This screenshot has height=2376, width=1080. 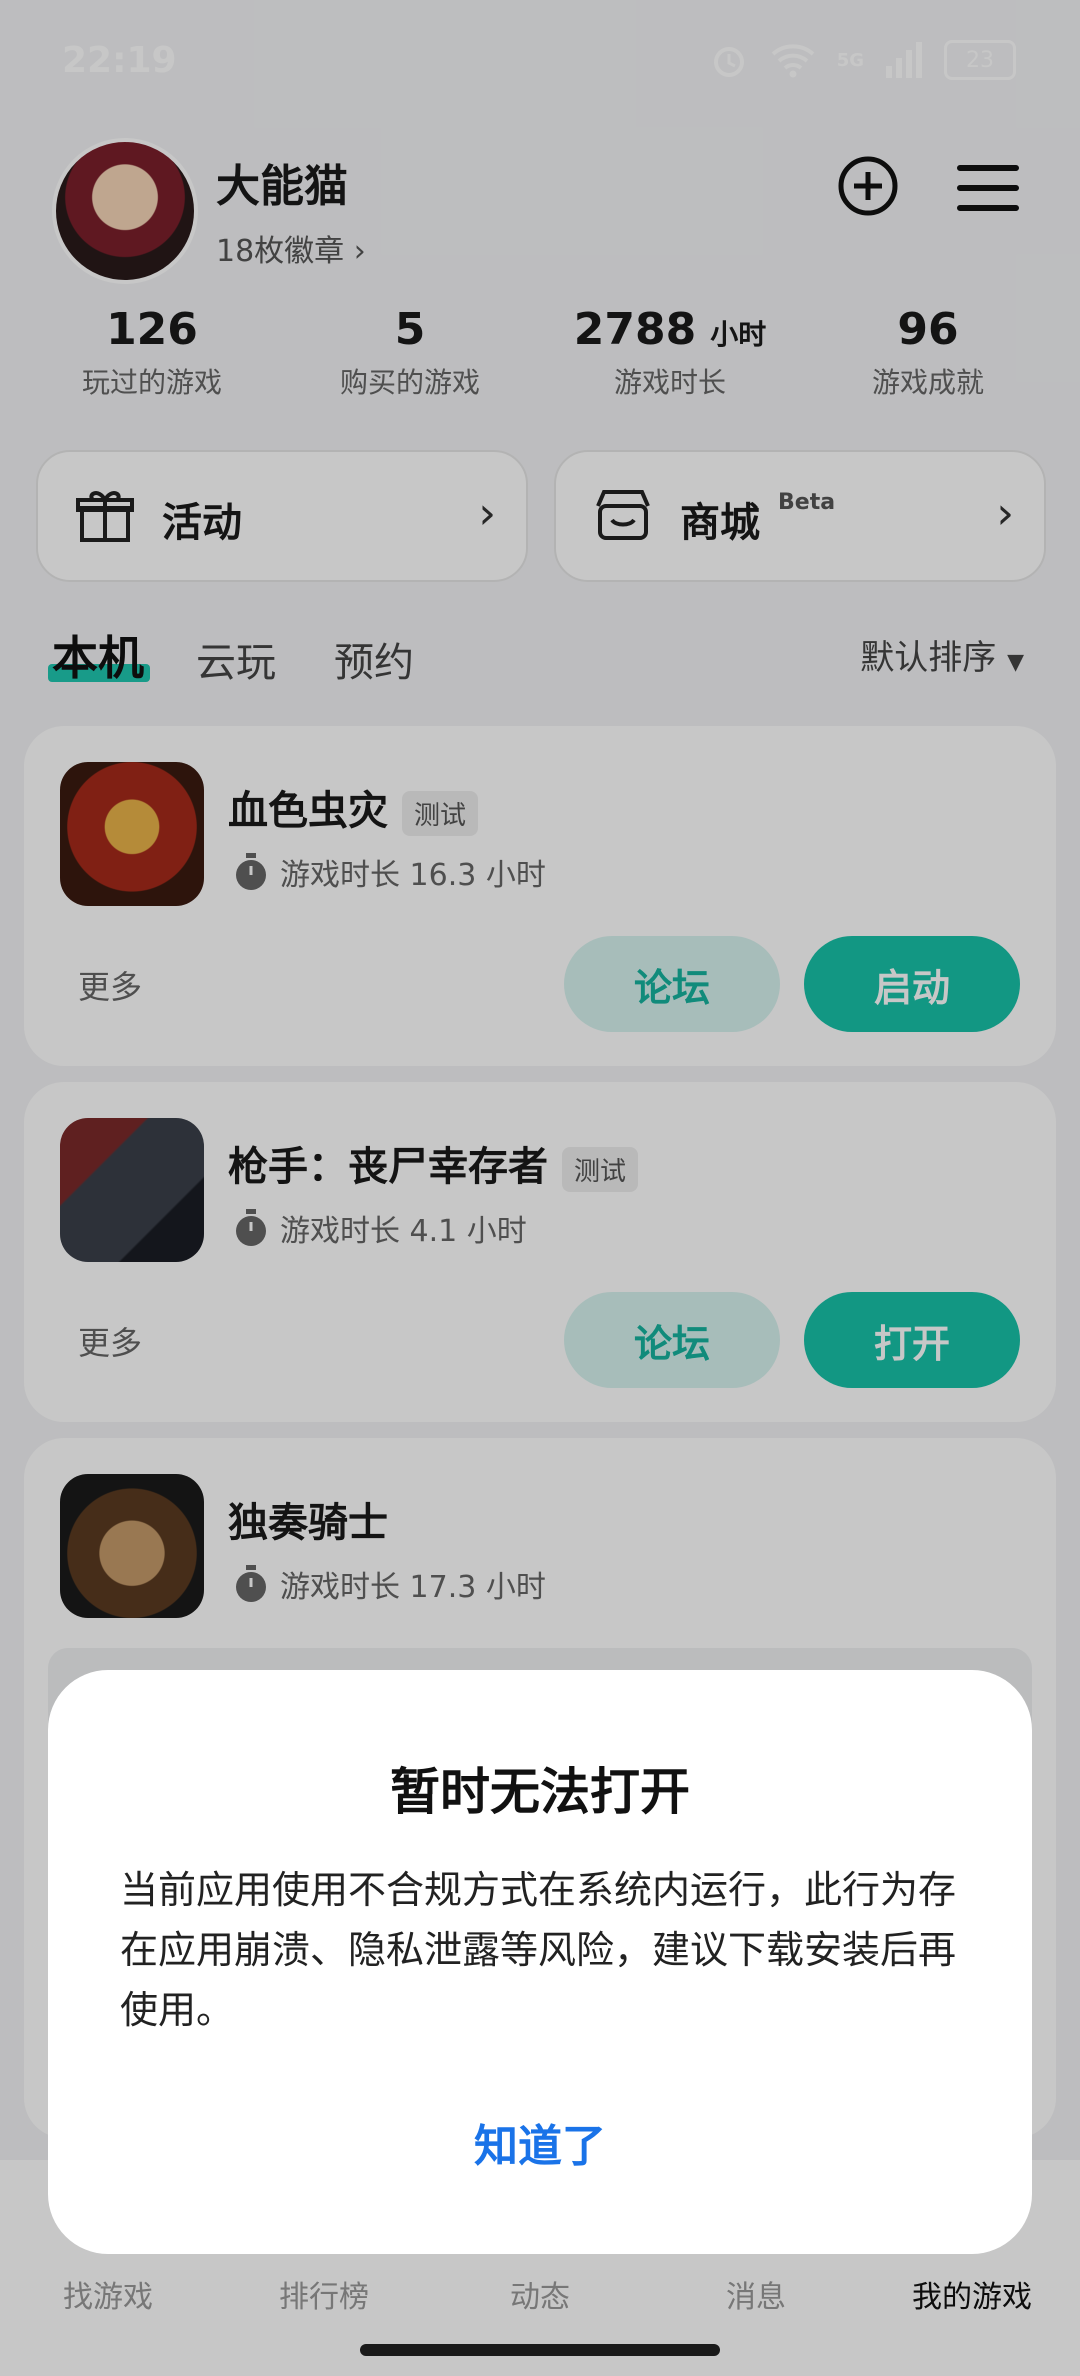 What do you see at coordinates (540, 2142) in the screenshot?
I see `ok-button: 知道了` at bounding box center [540, 2142].